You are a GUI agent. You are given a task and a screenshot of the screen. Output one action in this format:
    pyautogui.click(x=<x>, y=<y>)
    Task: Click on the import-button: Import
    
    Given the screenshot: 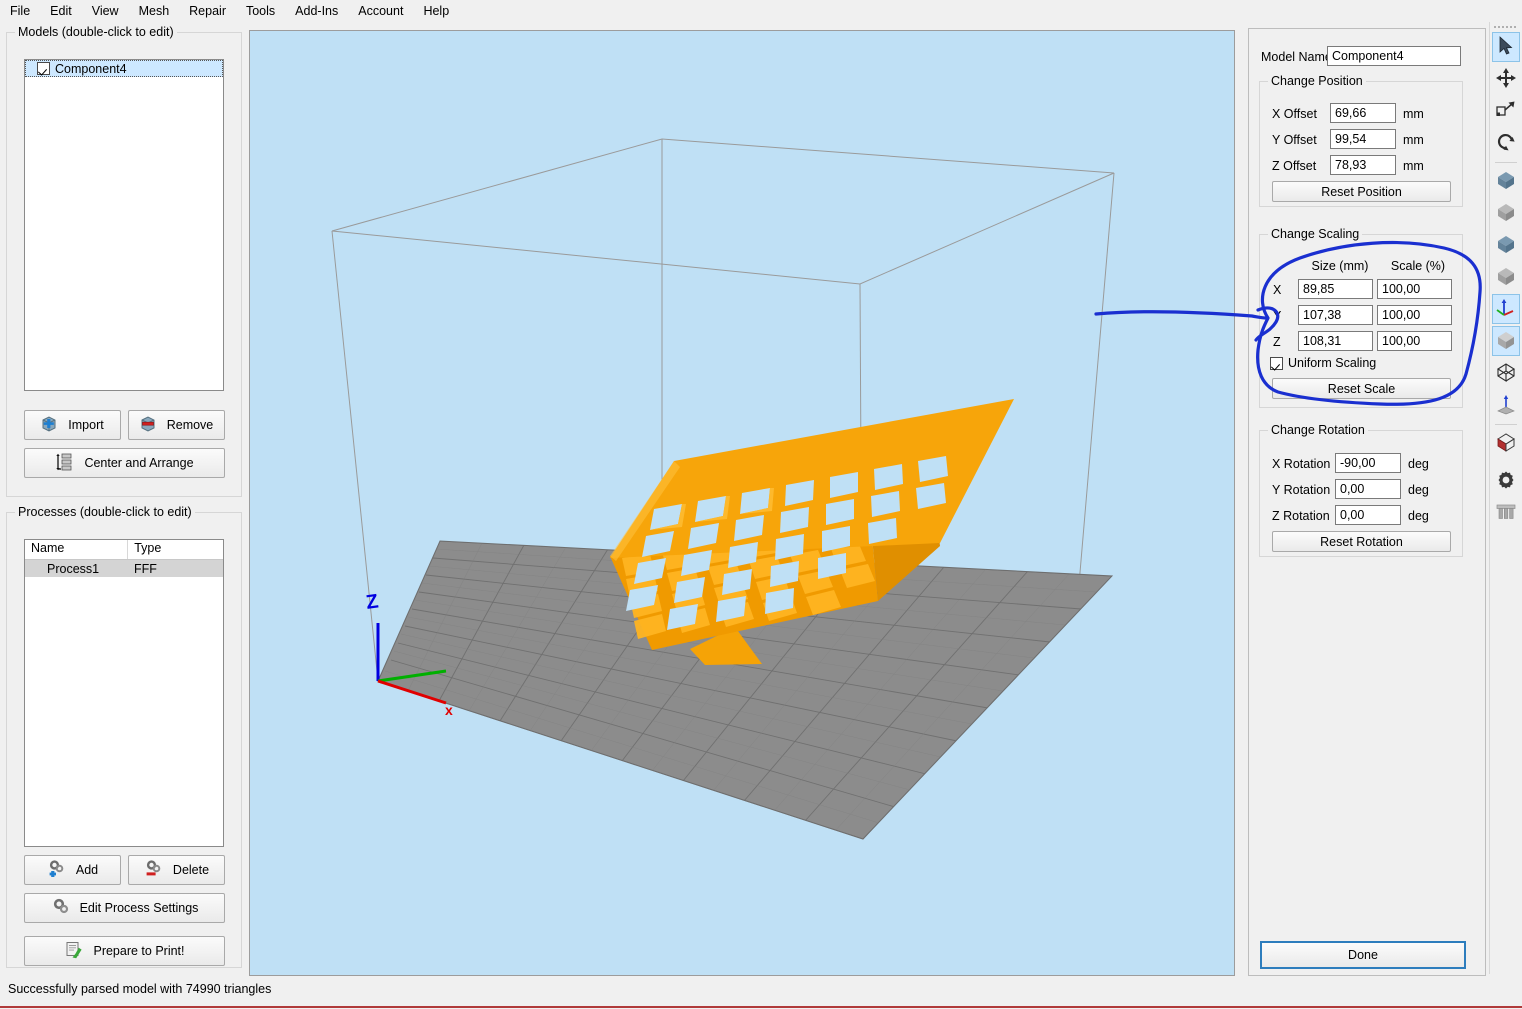 What is the action you would take?
    pyautogui.click(x=72, y=425)
    